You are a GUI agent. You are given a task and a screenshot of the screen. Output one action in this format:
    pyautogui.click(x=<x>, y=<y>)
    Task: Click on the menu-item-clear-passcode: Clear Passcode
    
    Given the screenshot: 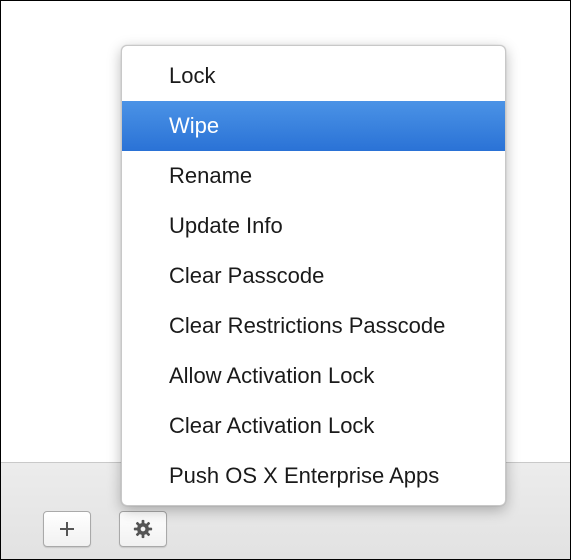 What is the action you would take?
    pyautogui.click(x=313, y=276)
    